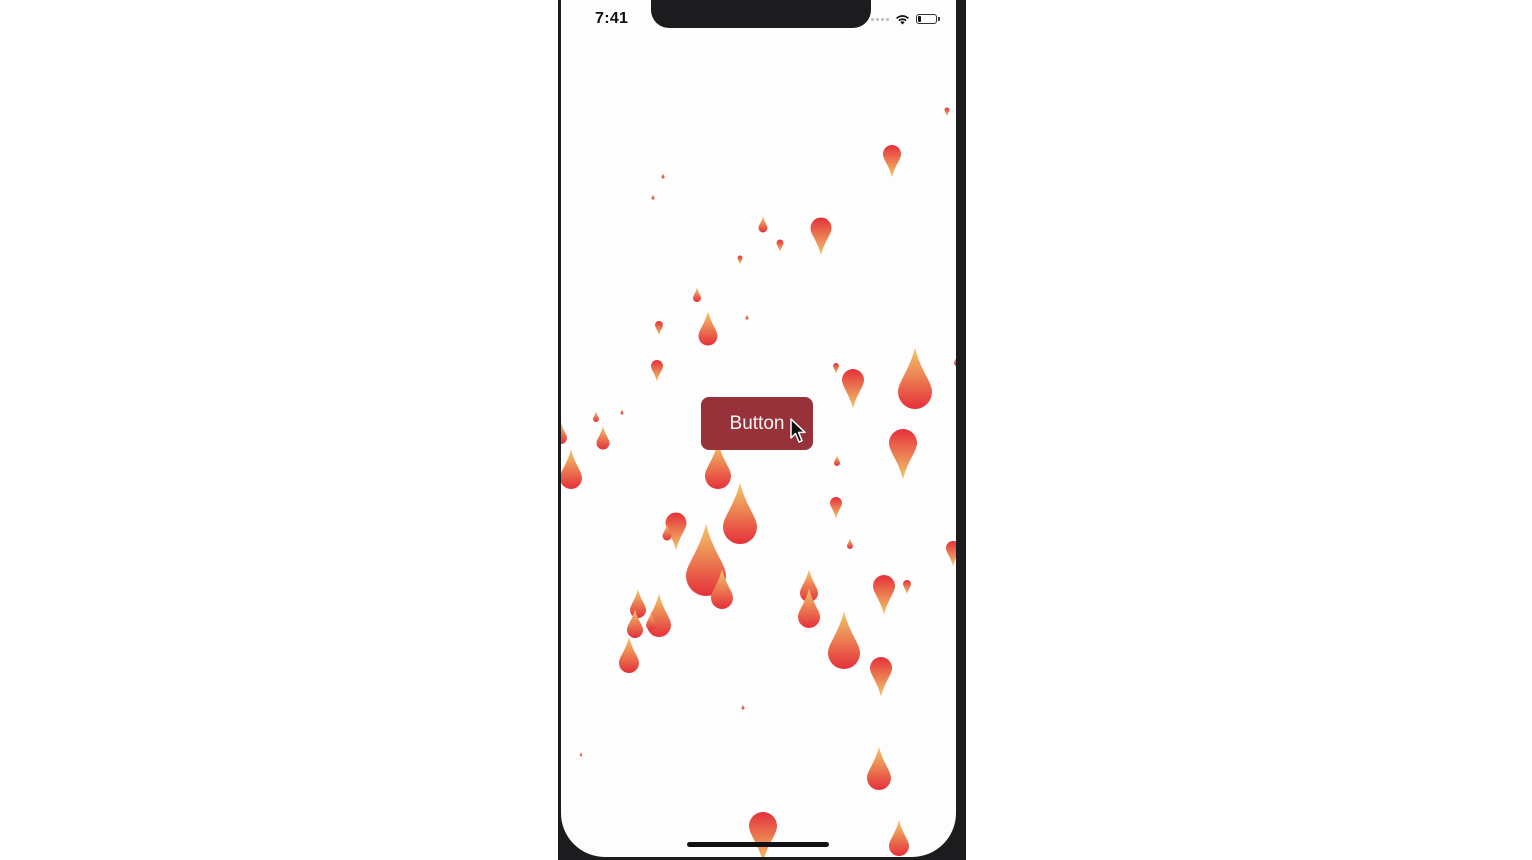 The image size is (1532, 860). What do you see at coordinates (612, 18) in the screenshot?
I see `status-time: 7:41` at bounding box center [612, 18].